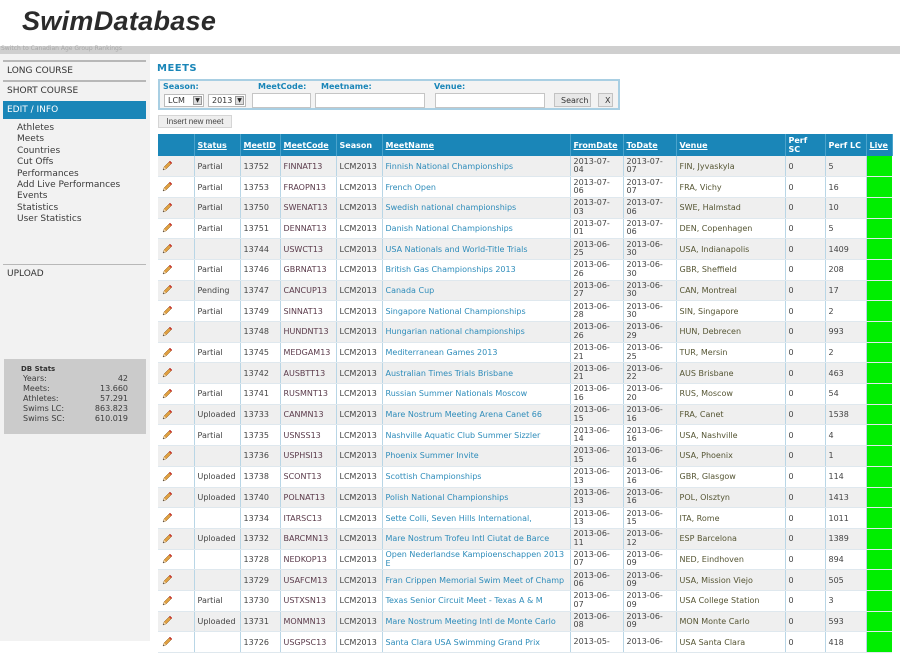 Image resolution: width=900 pixels, height=653 pixels. I want to click on meetname-link: USA Nationals and World-Title Trials, so click(476, 249).